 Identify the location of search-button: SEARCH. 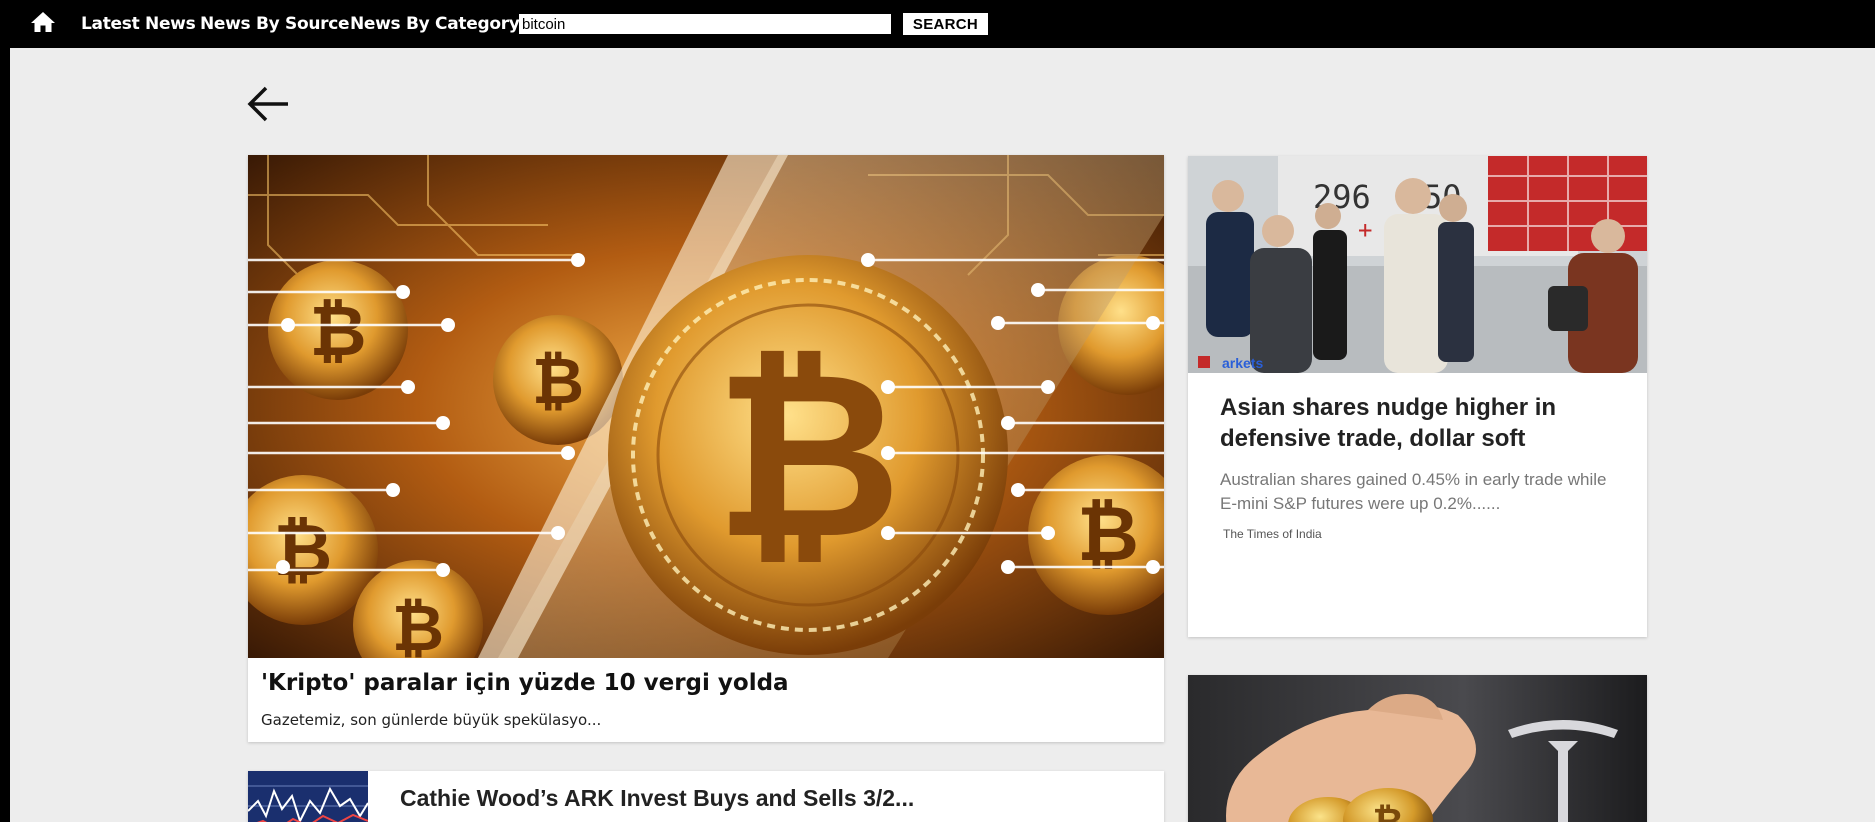
(945, 24).